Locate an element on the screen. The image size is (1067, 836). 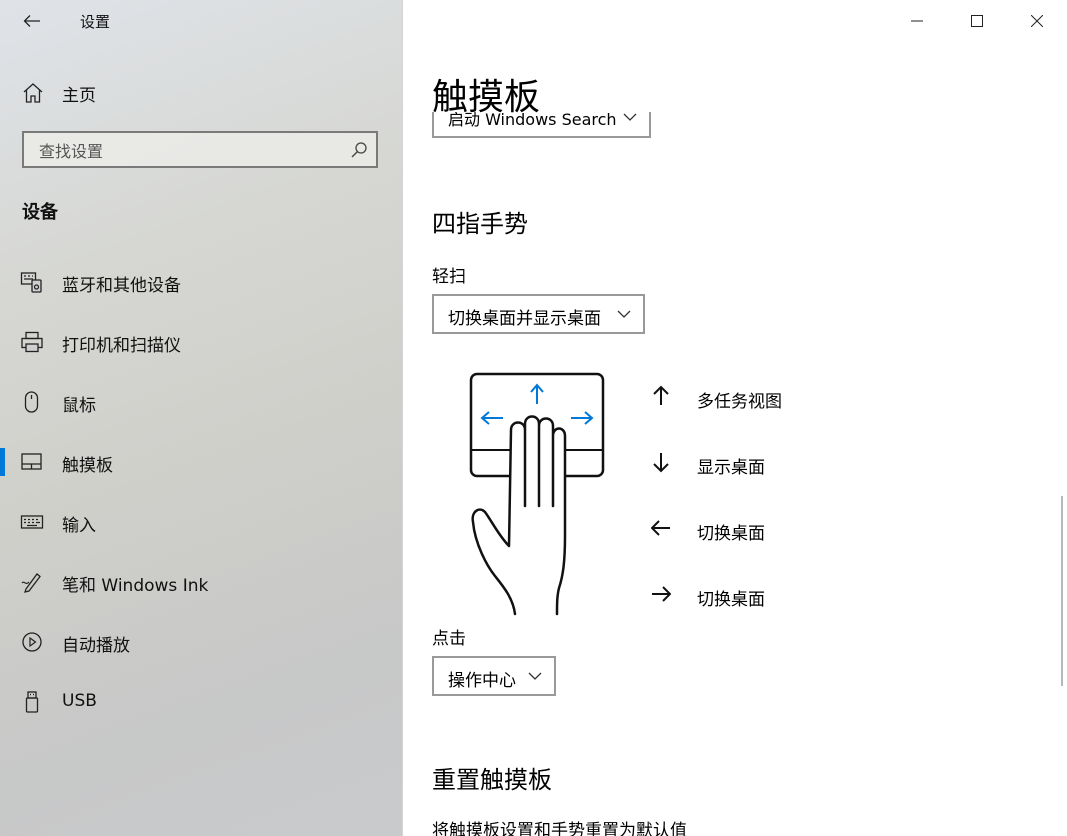
dropdown-box: 启动 Windows Search is located at coordinates (541, 125).